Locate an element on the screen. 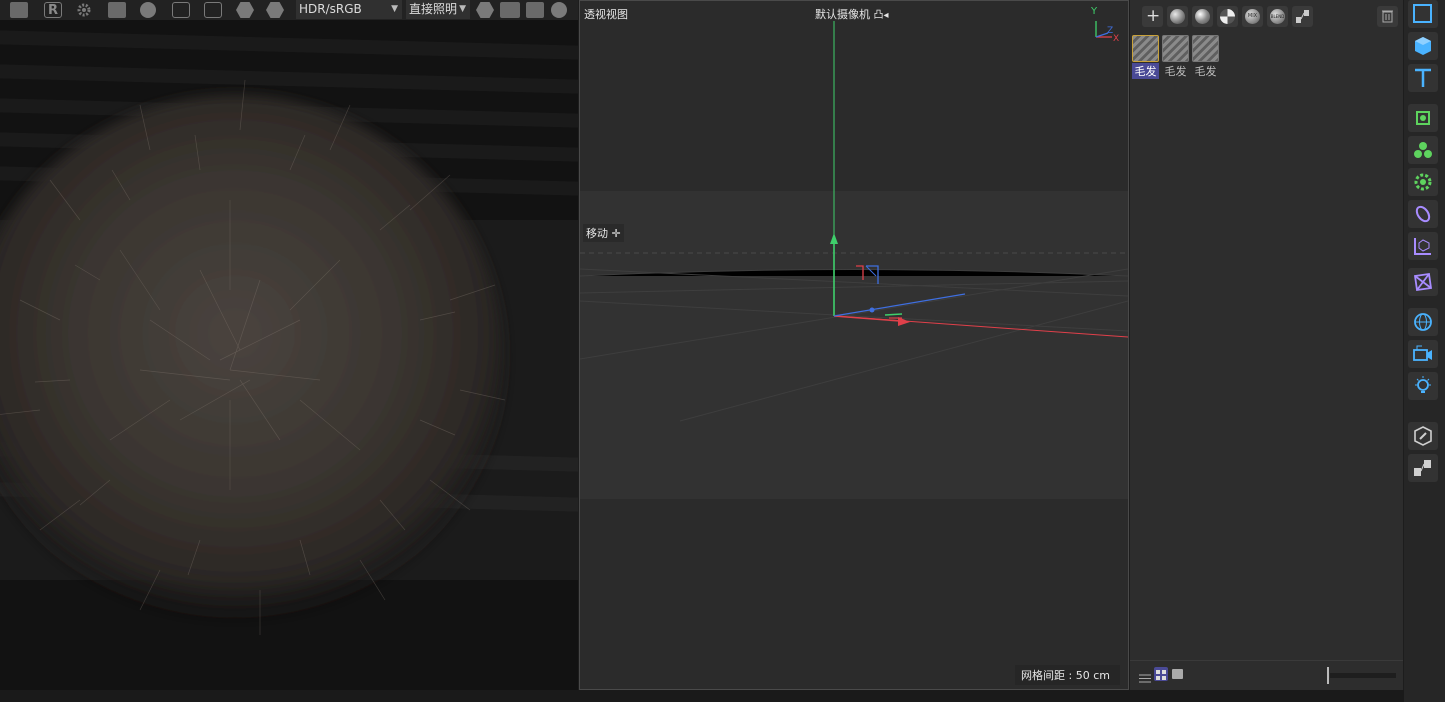  checker-sphere-icon is located at coordinates (1227, 16).